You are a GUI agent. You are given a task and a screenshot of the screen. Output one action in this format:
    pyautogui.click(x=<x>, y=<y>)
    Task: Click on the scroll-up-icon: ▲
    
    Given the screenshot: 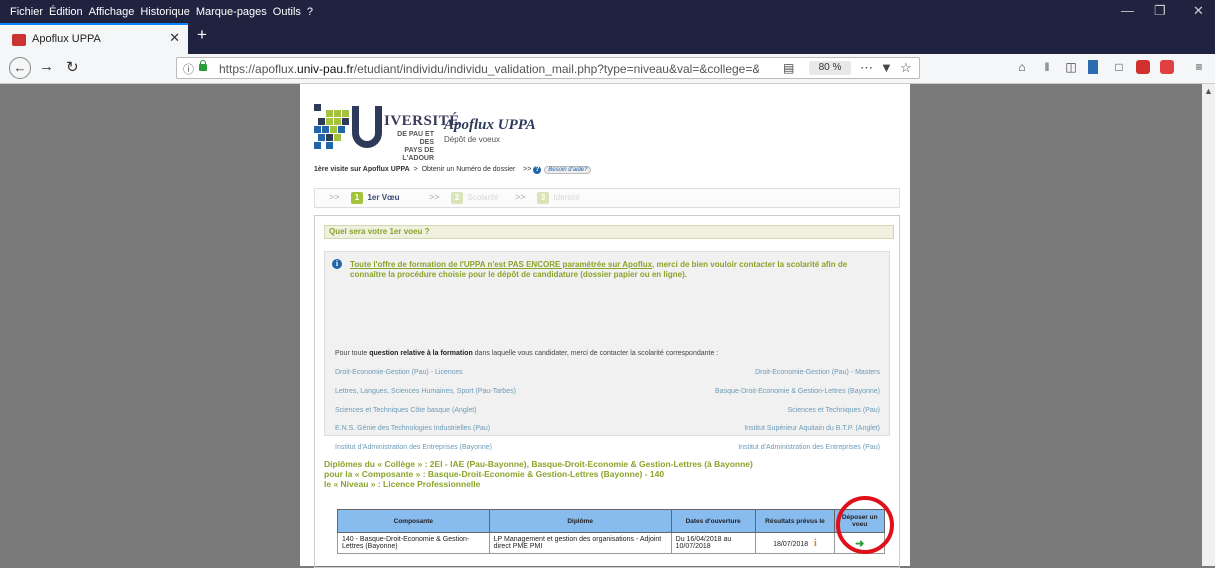 What is the action you would take?
    pyautogui.click(x=1208, y=91)
    